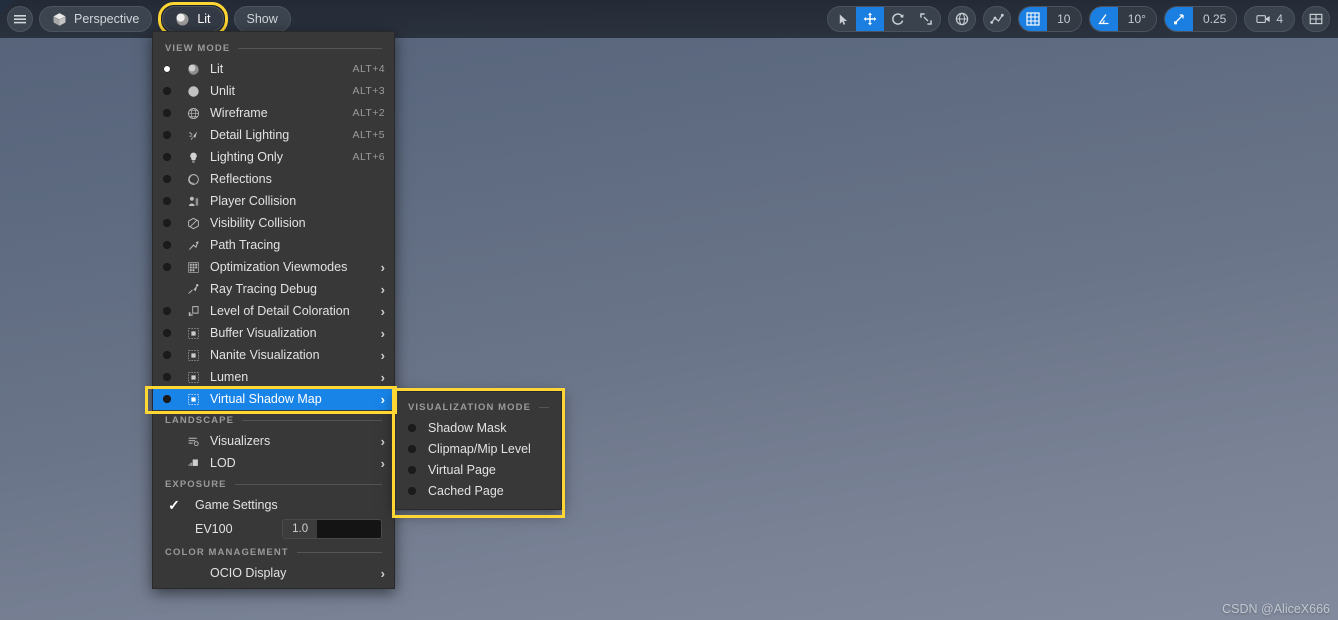  I want to click on menu-item-player-collision: Player Collision, so click(273, 201).